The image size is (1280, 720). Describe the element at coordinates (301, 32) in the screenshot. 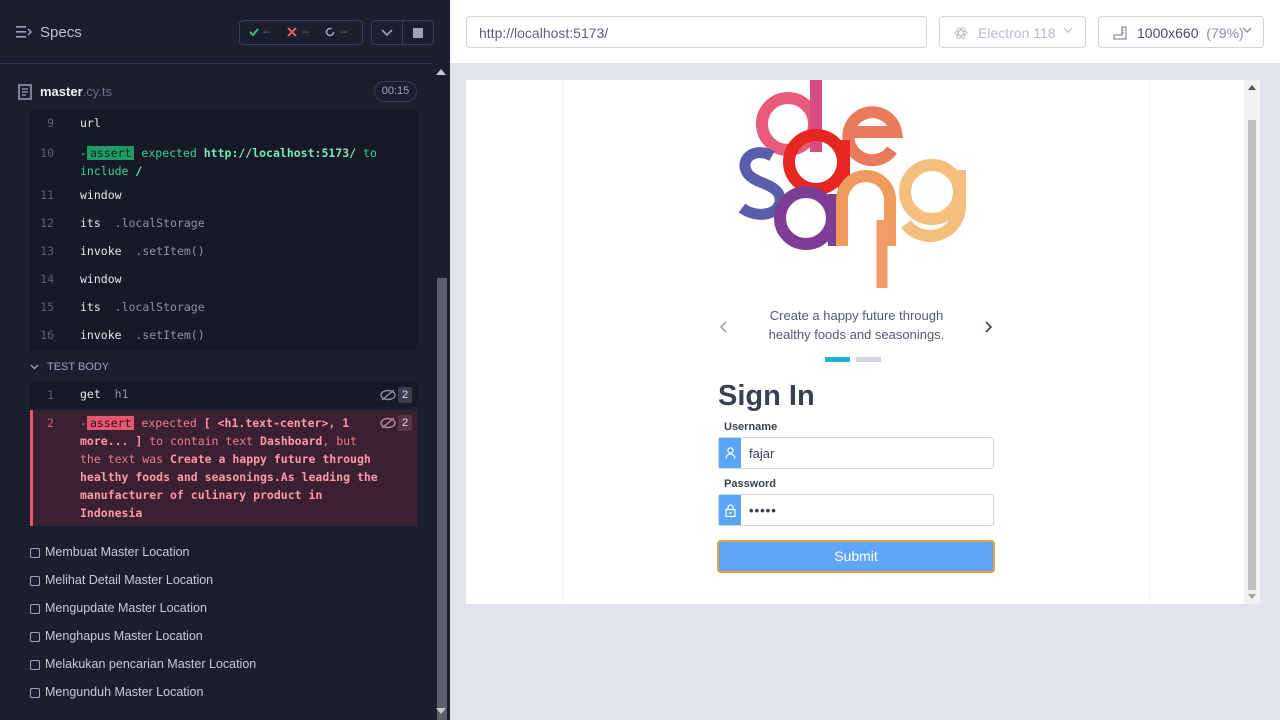

I see `test-stats: -- -- --` at that location.